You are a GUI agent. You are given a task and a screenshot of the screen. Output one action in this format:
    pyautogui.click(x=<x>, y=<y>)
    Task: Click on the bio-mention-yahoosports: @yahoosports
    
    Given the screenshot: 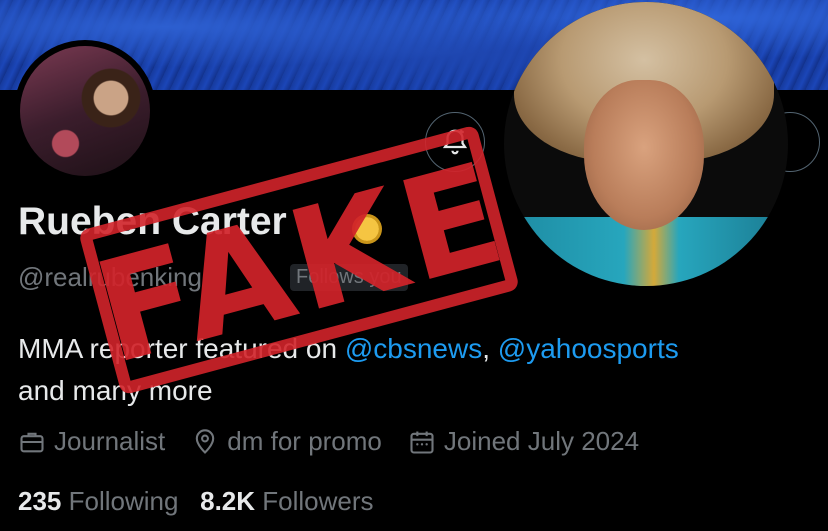 What is the action you would take?
    pyautogui.click(x=588, y=348)
    